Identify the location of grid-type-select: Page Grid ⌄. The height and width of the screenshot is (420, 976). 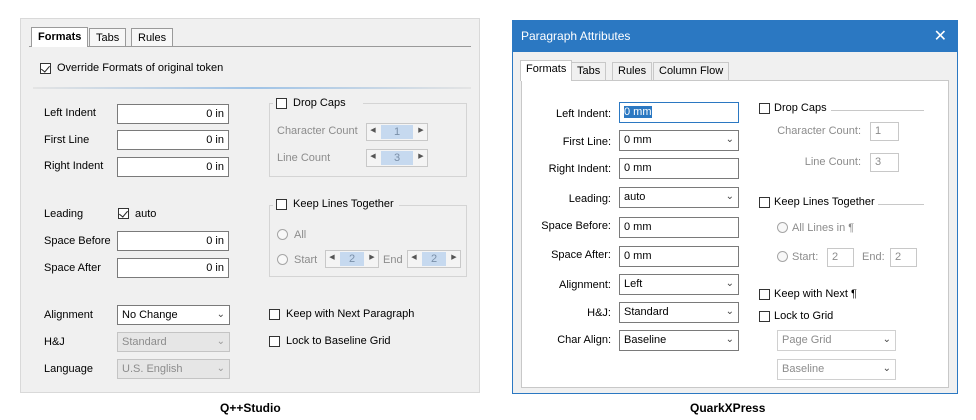
(836, 340).